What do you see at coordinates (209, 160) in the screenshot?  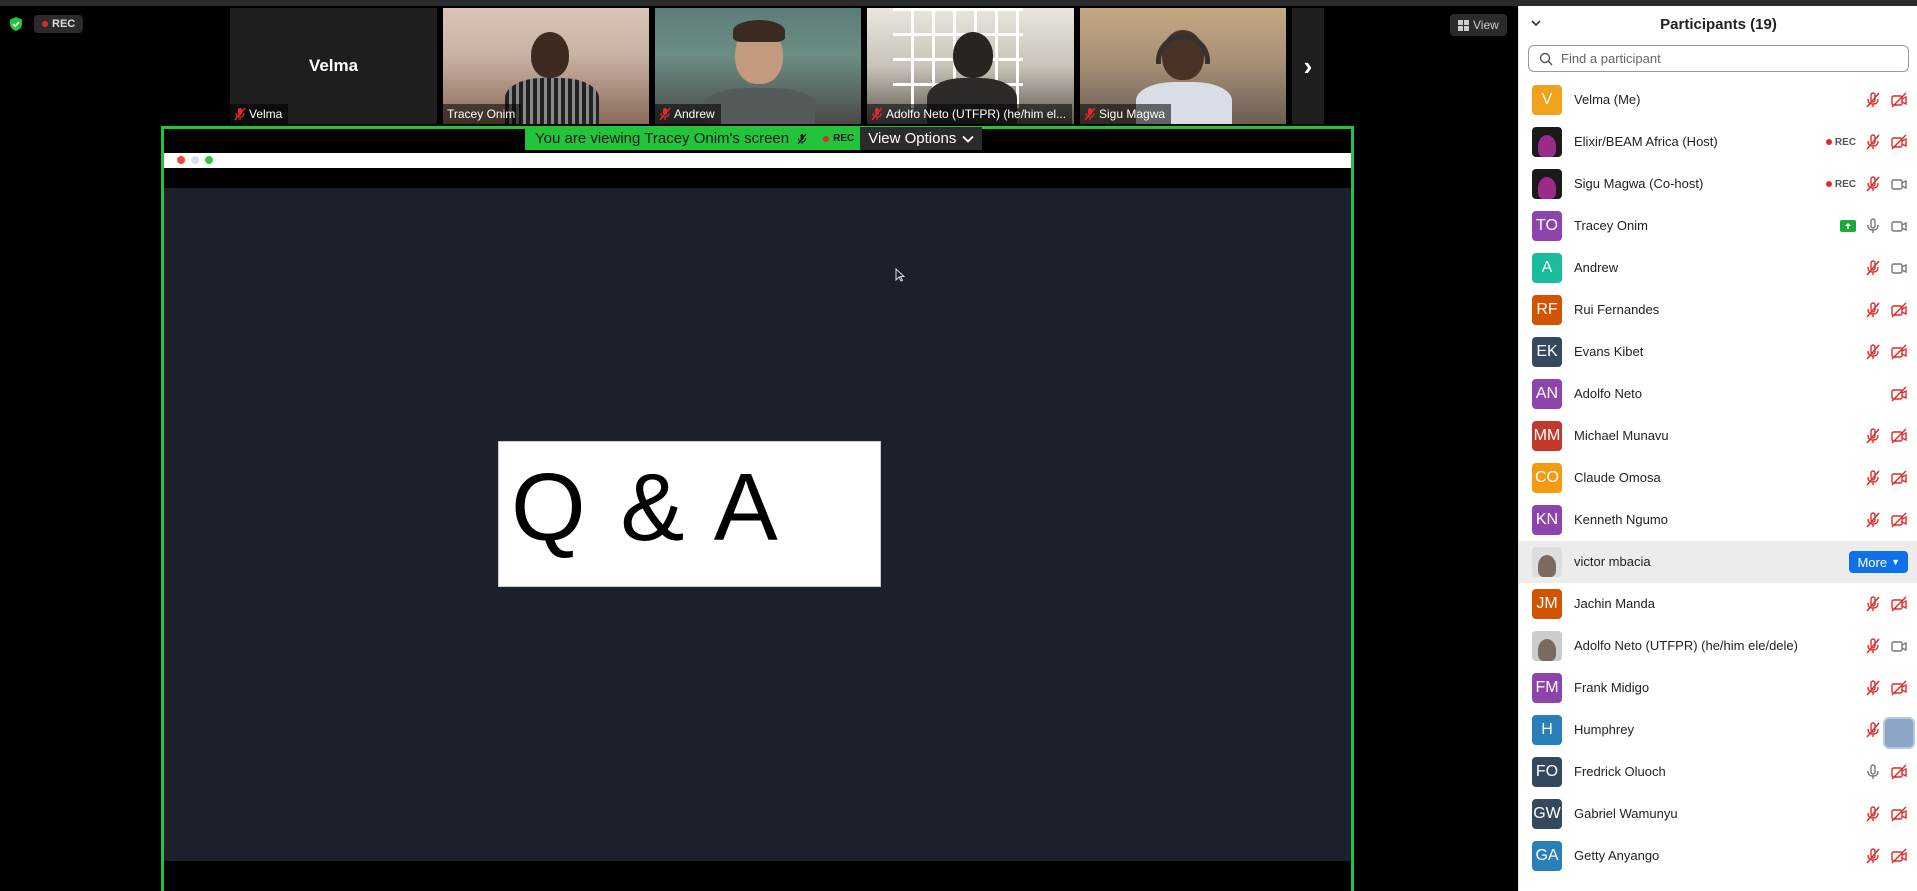 I see `maximize-dot-icon` at bounding box center [209, 160].